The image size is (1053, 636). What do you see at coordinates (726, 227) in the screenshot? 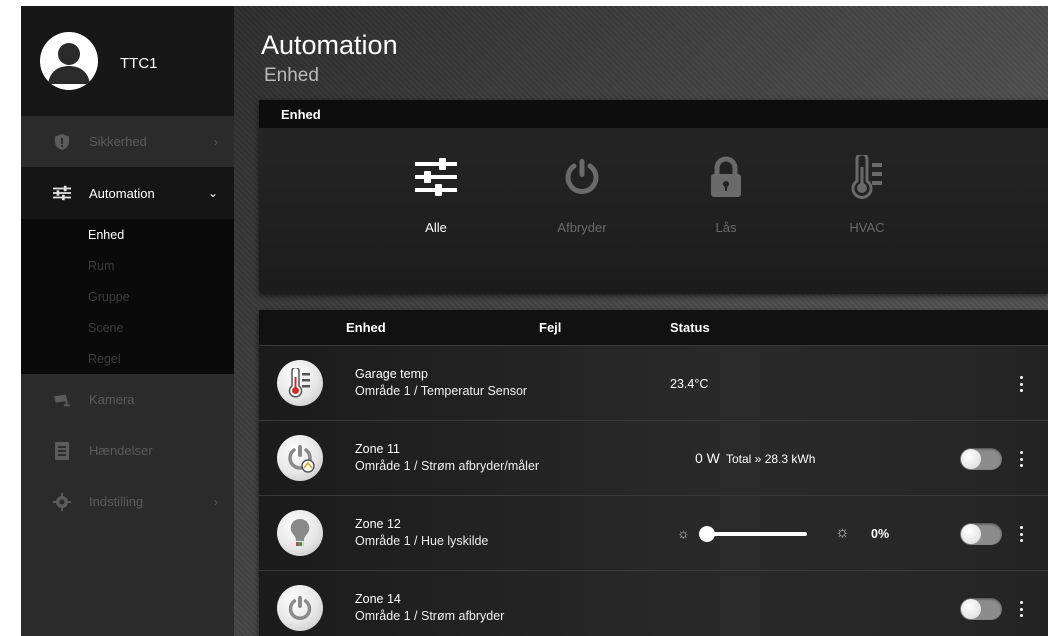
I see `filter-label: Lås` at bounding box center [726, 227].